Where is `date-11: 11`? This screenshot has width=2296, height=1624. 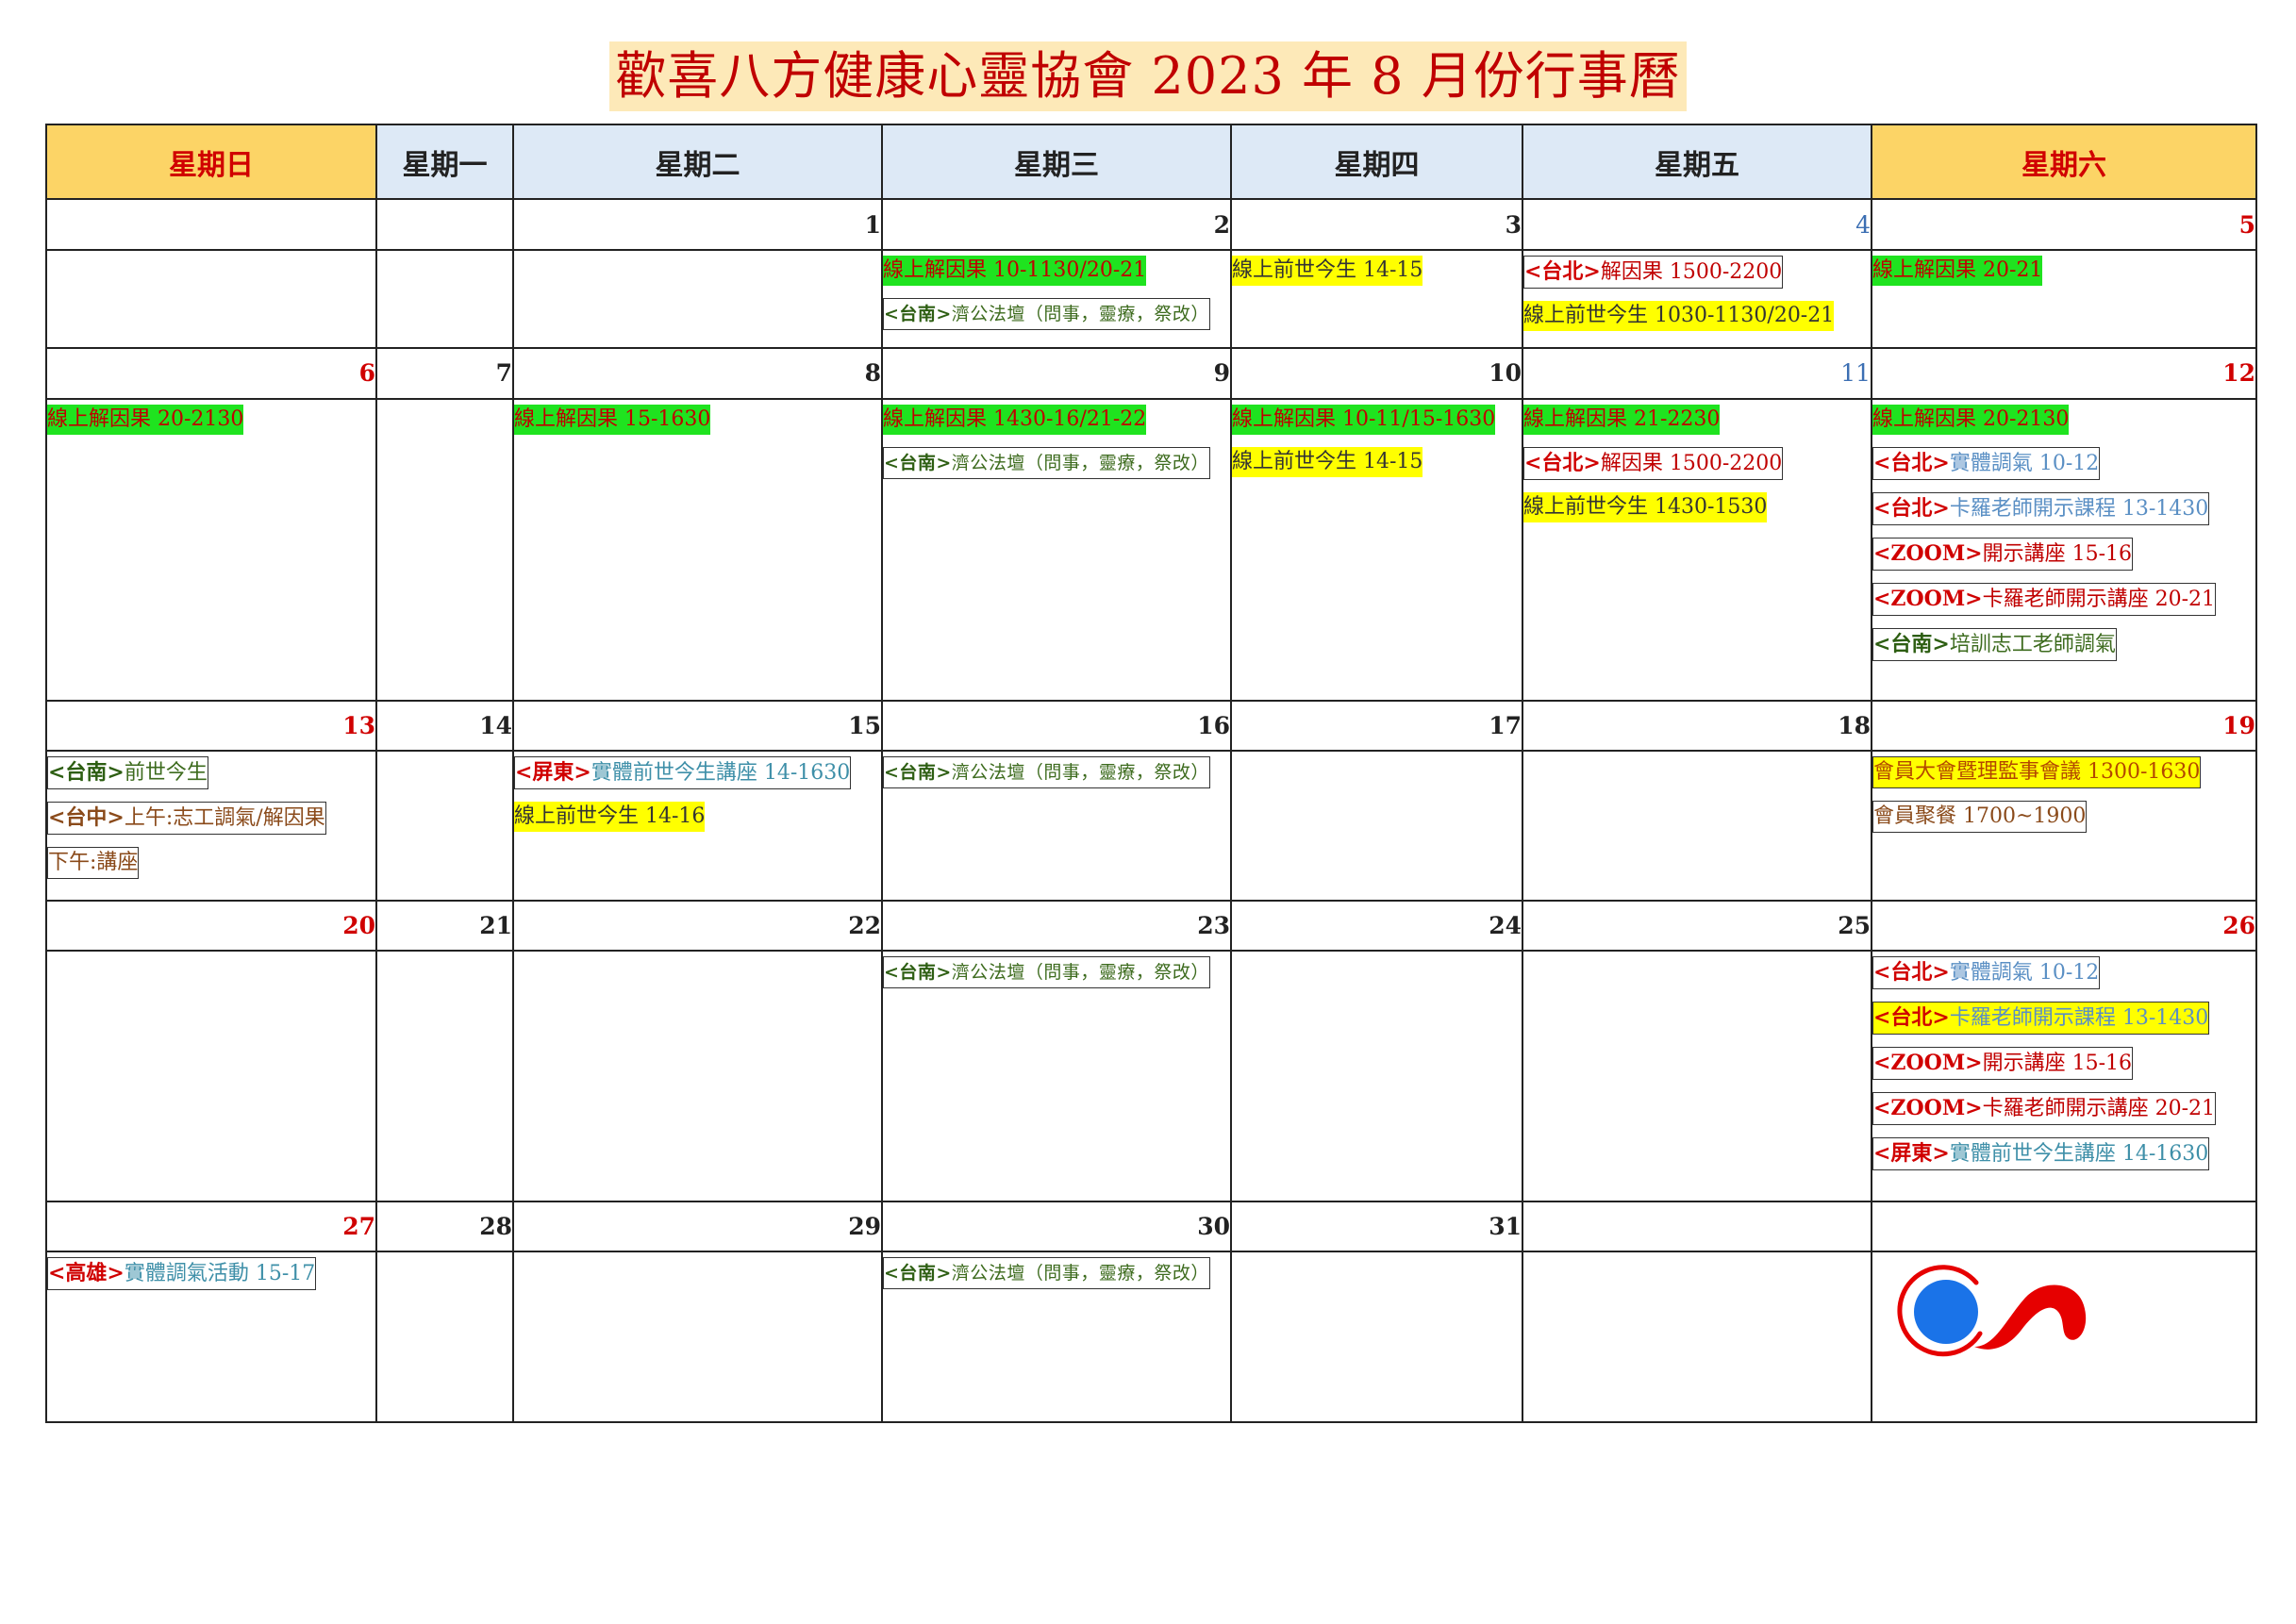
date-11: 11 is located at coordinates (1697, 373).